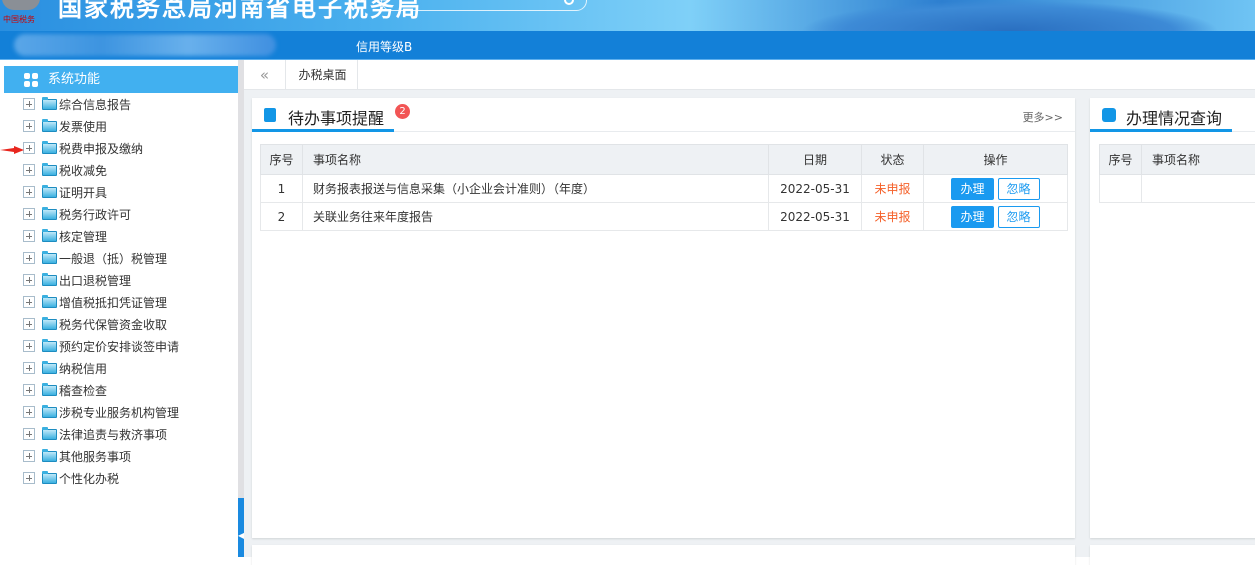 This screenshot has width=1255, height=565. What do you see at coordinates (89, 478) in the screenshot?
I see `sidebar-item-label: 个性化办税` at bounding box center [89, 478].